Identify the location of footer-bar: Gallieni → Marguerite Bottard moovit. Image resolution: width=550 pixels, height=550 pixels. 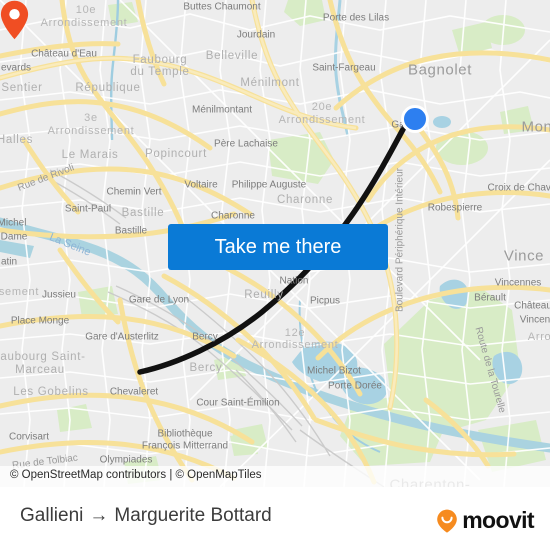
(275, 518).